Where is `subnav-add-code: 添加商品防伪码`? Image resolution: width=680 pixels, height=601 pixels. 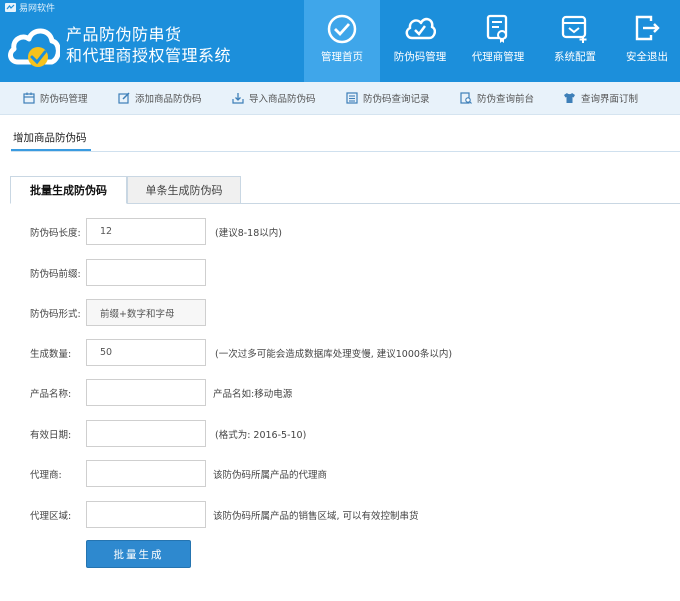
subnav-add-code: 添加商品防伪码 is located at coordinates (160, 98).